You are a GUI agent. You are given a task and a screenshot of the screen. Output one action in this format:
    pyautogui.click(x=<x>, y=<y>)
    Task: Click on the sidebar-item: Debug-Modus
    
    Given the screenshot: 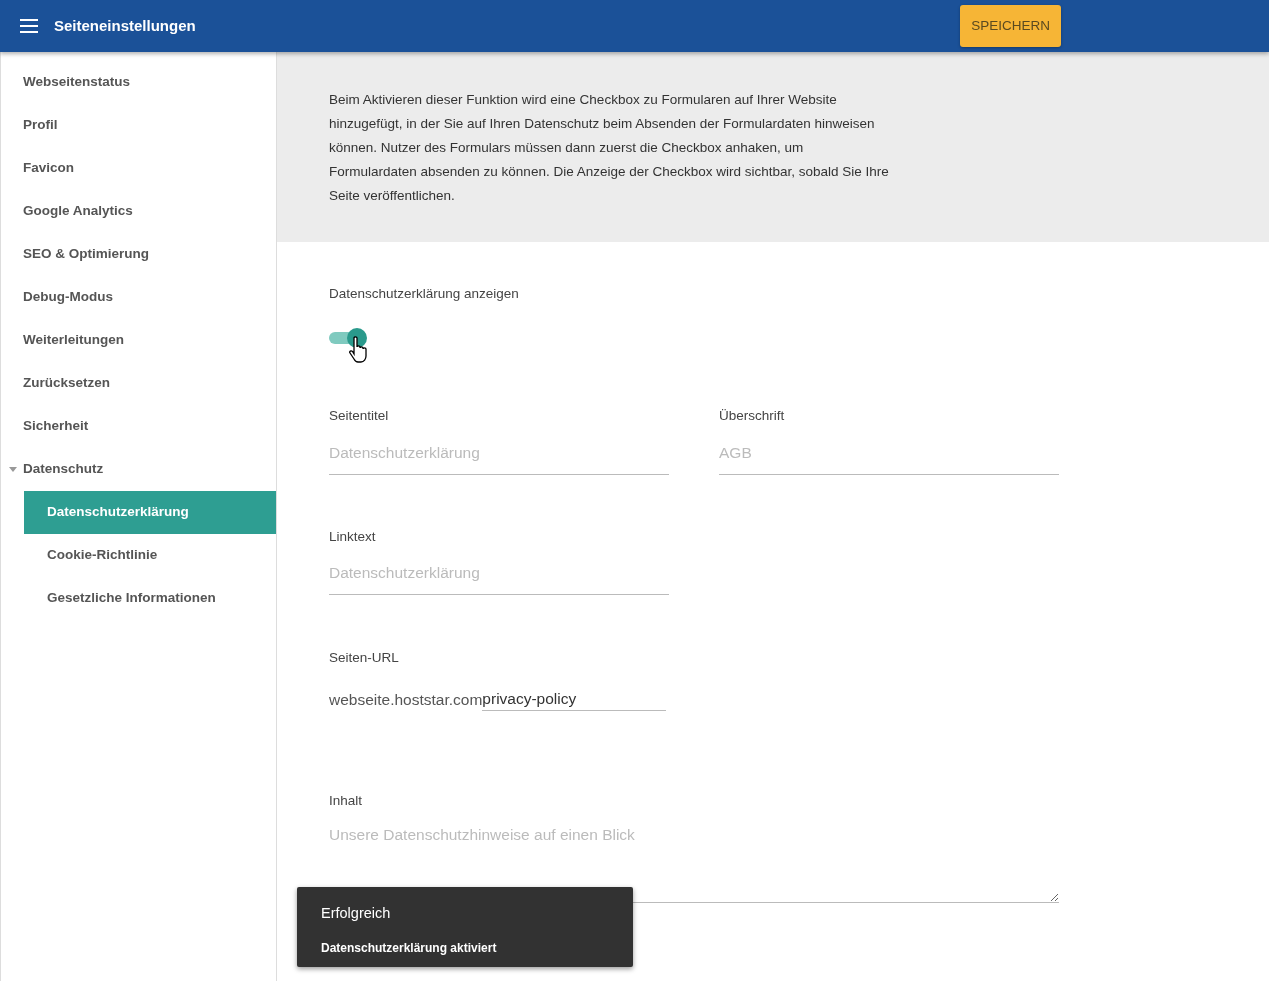 What is the action you would take?
    pyautogui.click(x=138, y=297)
    